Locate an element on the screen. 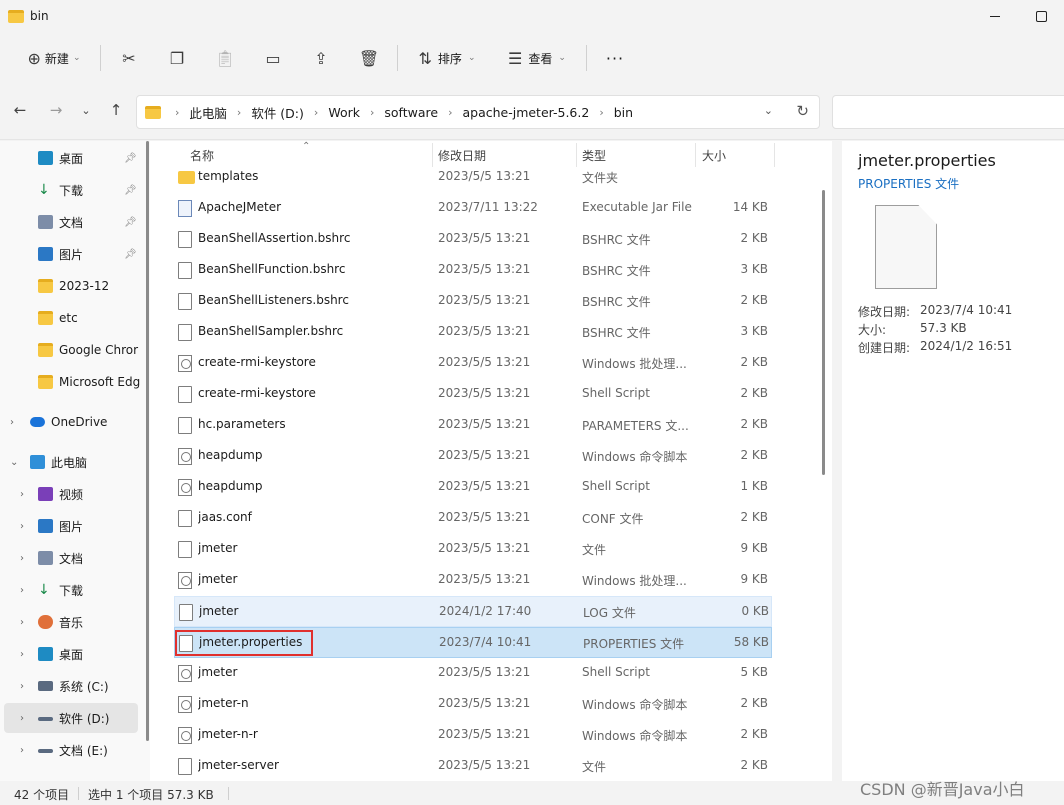  breadcrumb-bin: bin is located at coordinates (623, 112).